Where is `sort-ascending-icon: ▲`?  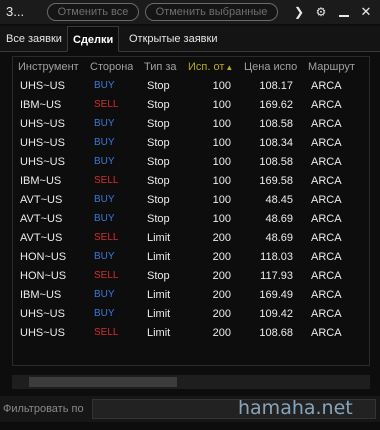 sort-ascending-icon: ▲ is located at coordinates (229, 67).